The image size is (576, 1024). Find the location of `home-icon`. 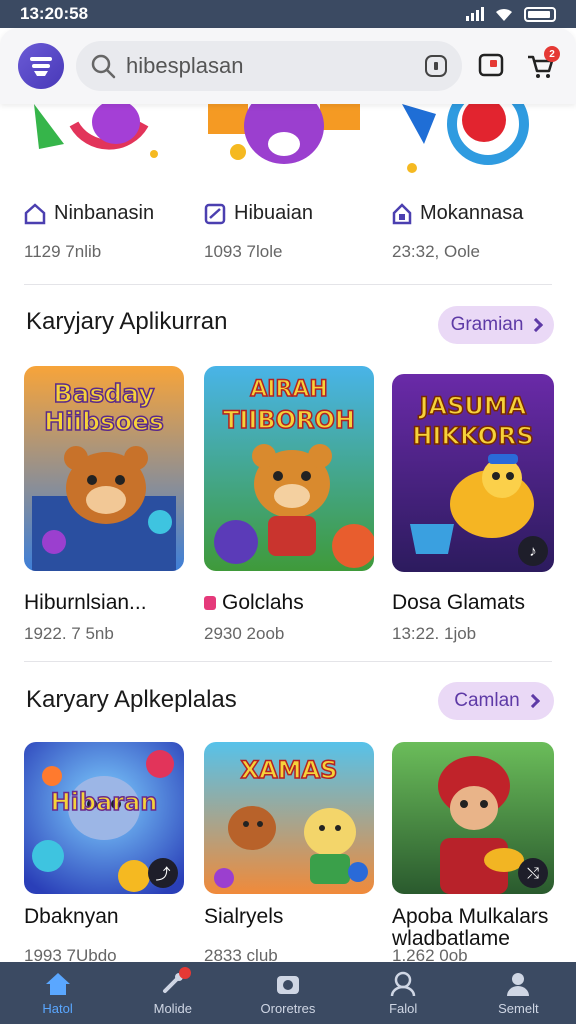

home-icon is located at coordinates (57, 983).